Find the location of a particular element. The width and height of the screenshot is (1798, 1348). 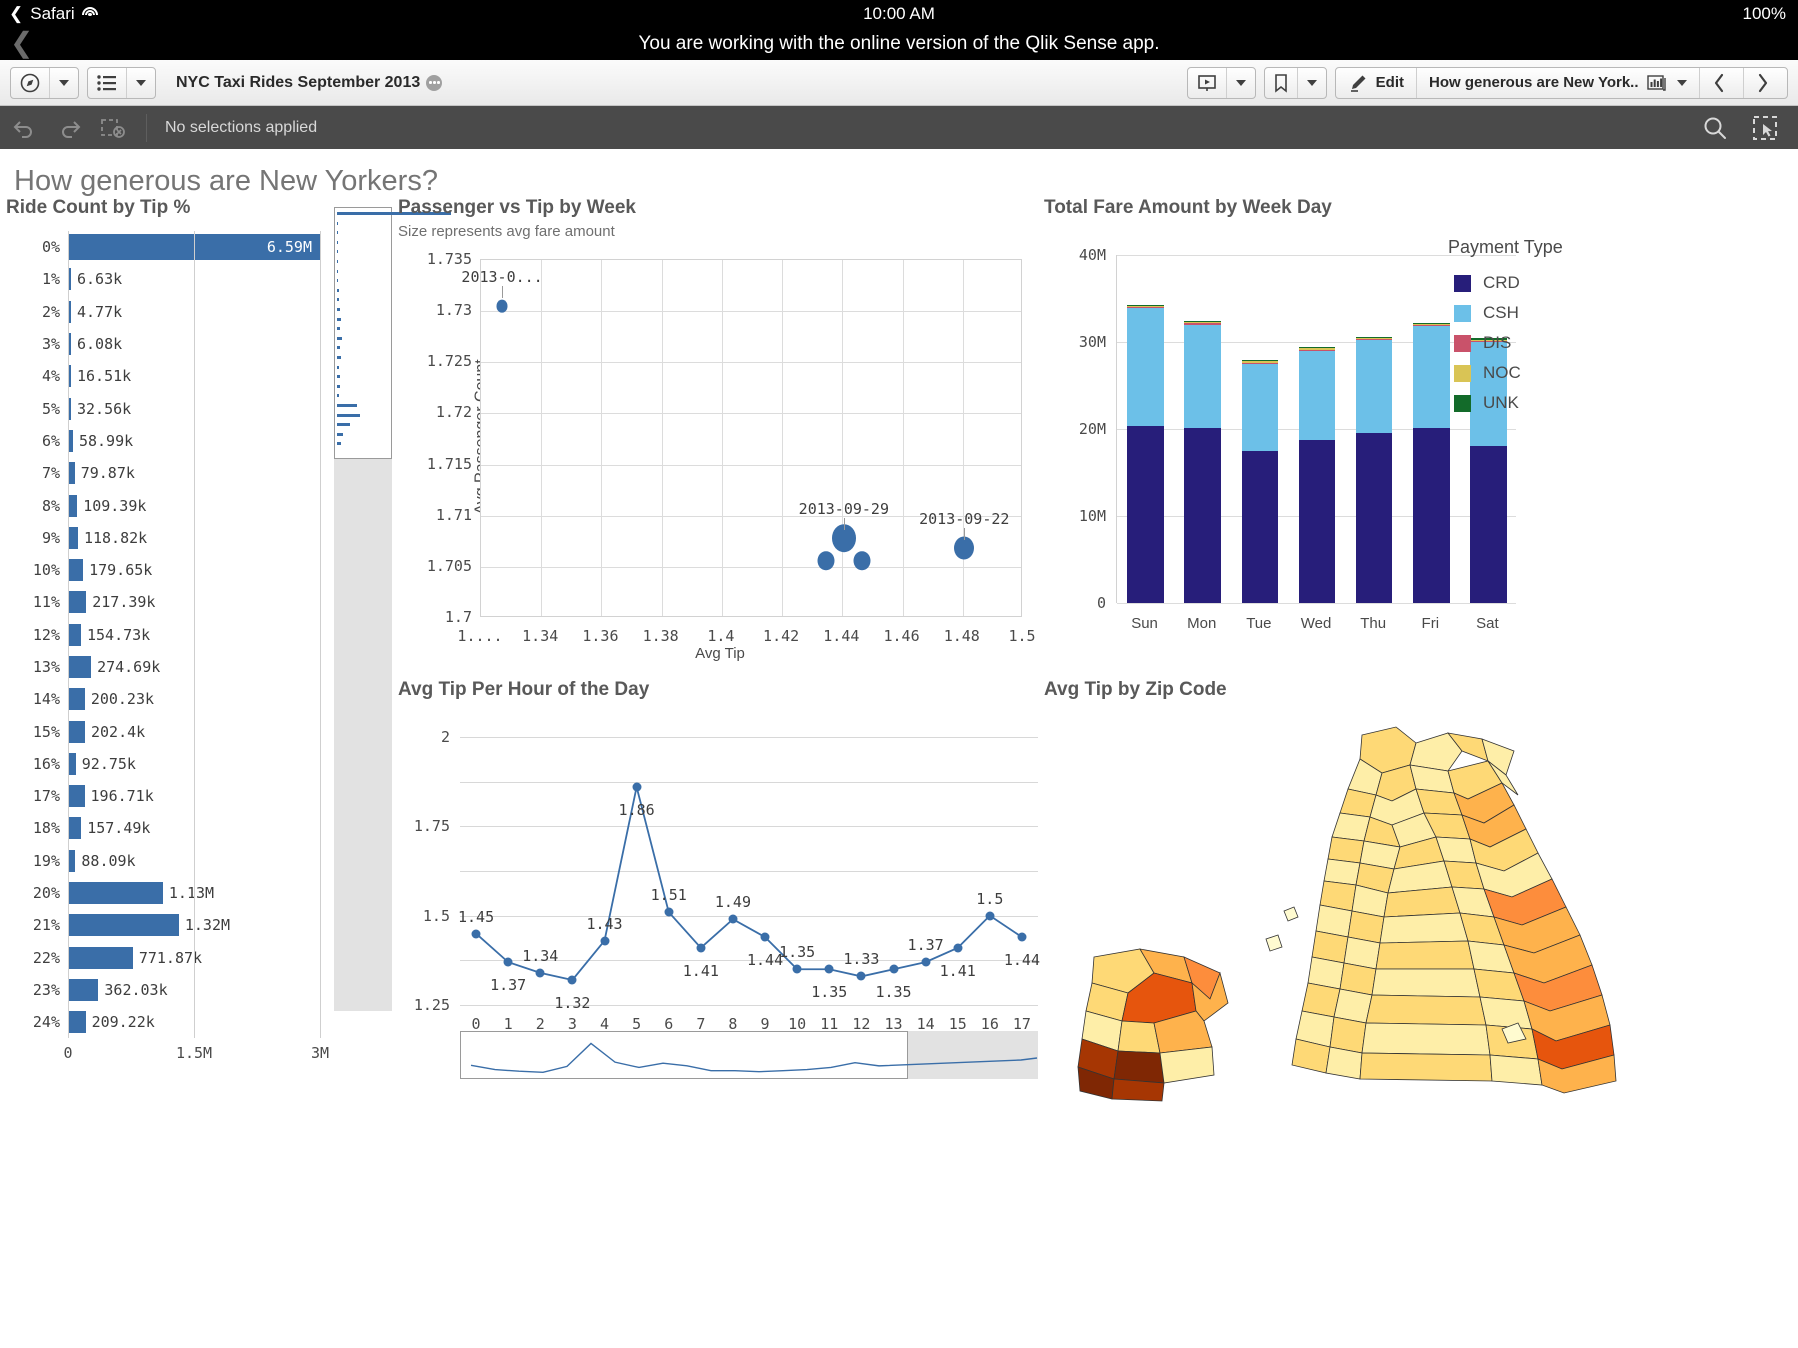

x-axis-tick: Mon is located at coordinates (1201, 623).